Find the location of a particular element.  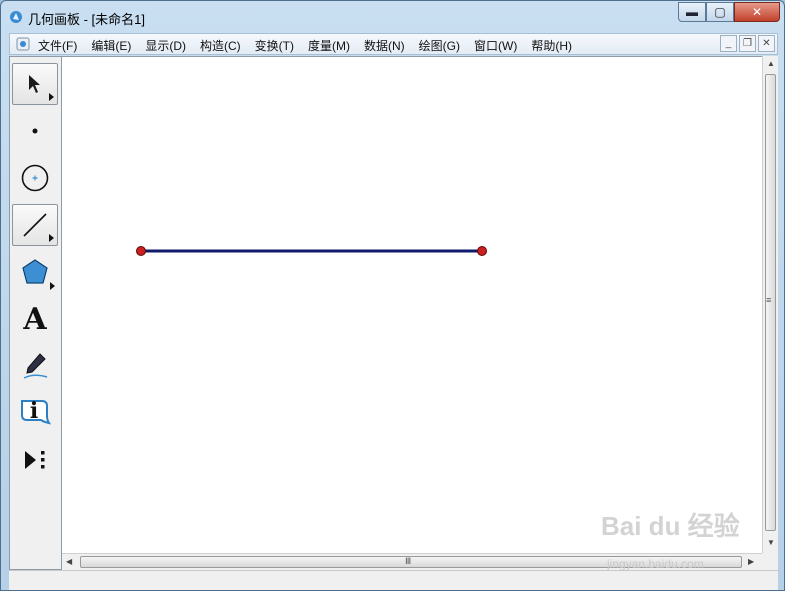

segment-icon is located at coordinates (35, 225).